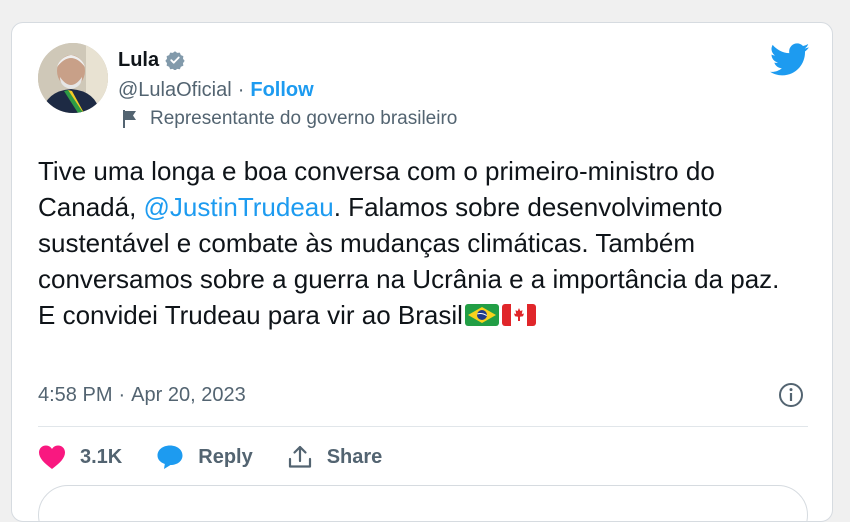 Image resolution: width=850 pixels, height=522 pixels. What do you see at coordinates (354, 456) in the screenshot?
I see `share-label: Share` at bounding box center [354, 456].